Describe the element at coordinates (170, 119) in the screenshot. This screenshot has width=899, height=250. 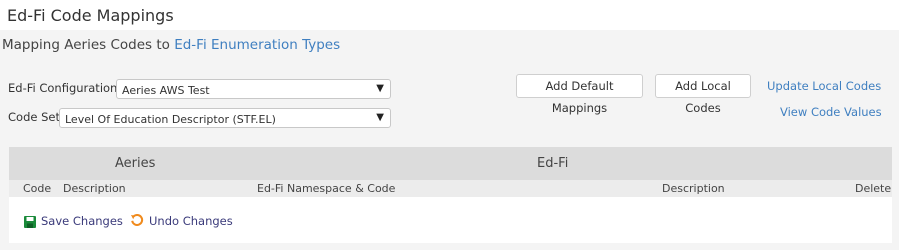
I see `codeset-value: Level Of Education Descriptor (STF.EL)` at that location.